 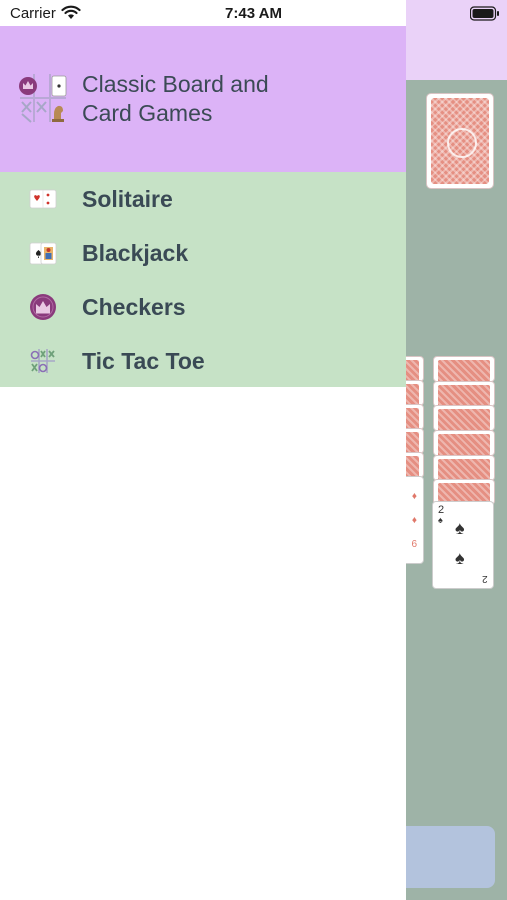 What do you see at coordinates (43, 307) in the screenshot?
I see `checkers-king-icon` at bounding box center [43, 307].